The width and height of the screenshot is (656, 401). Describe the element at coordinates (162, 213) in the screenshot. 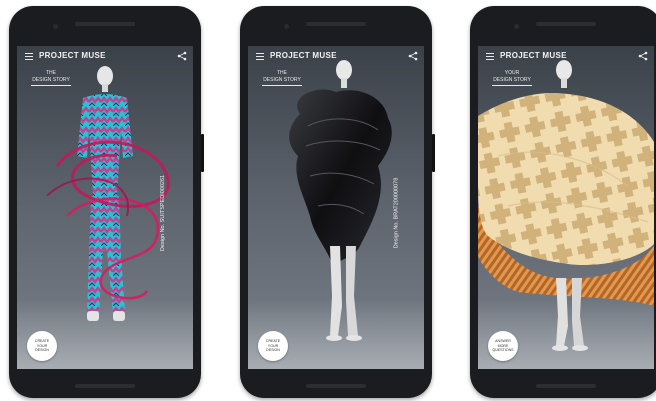

I see `design-number: Design No. SUITSPEDI000261` at that location.